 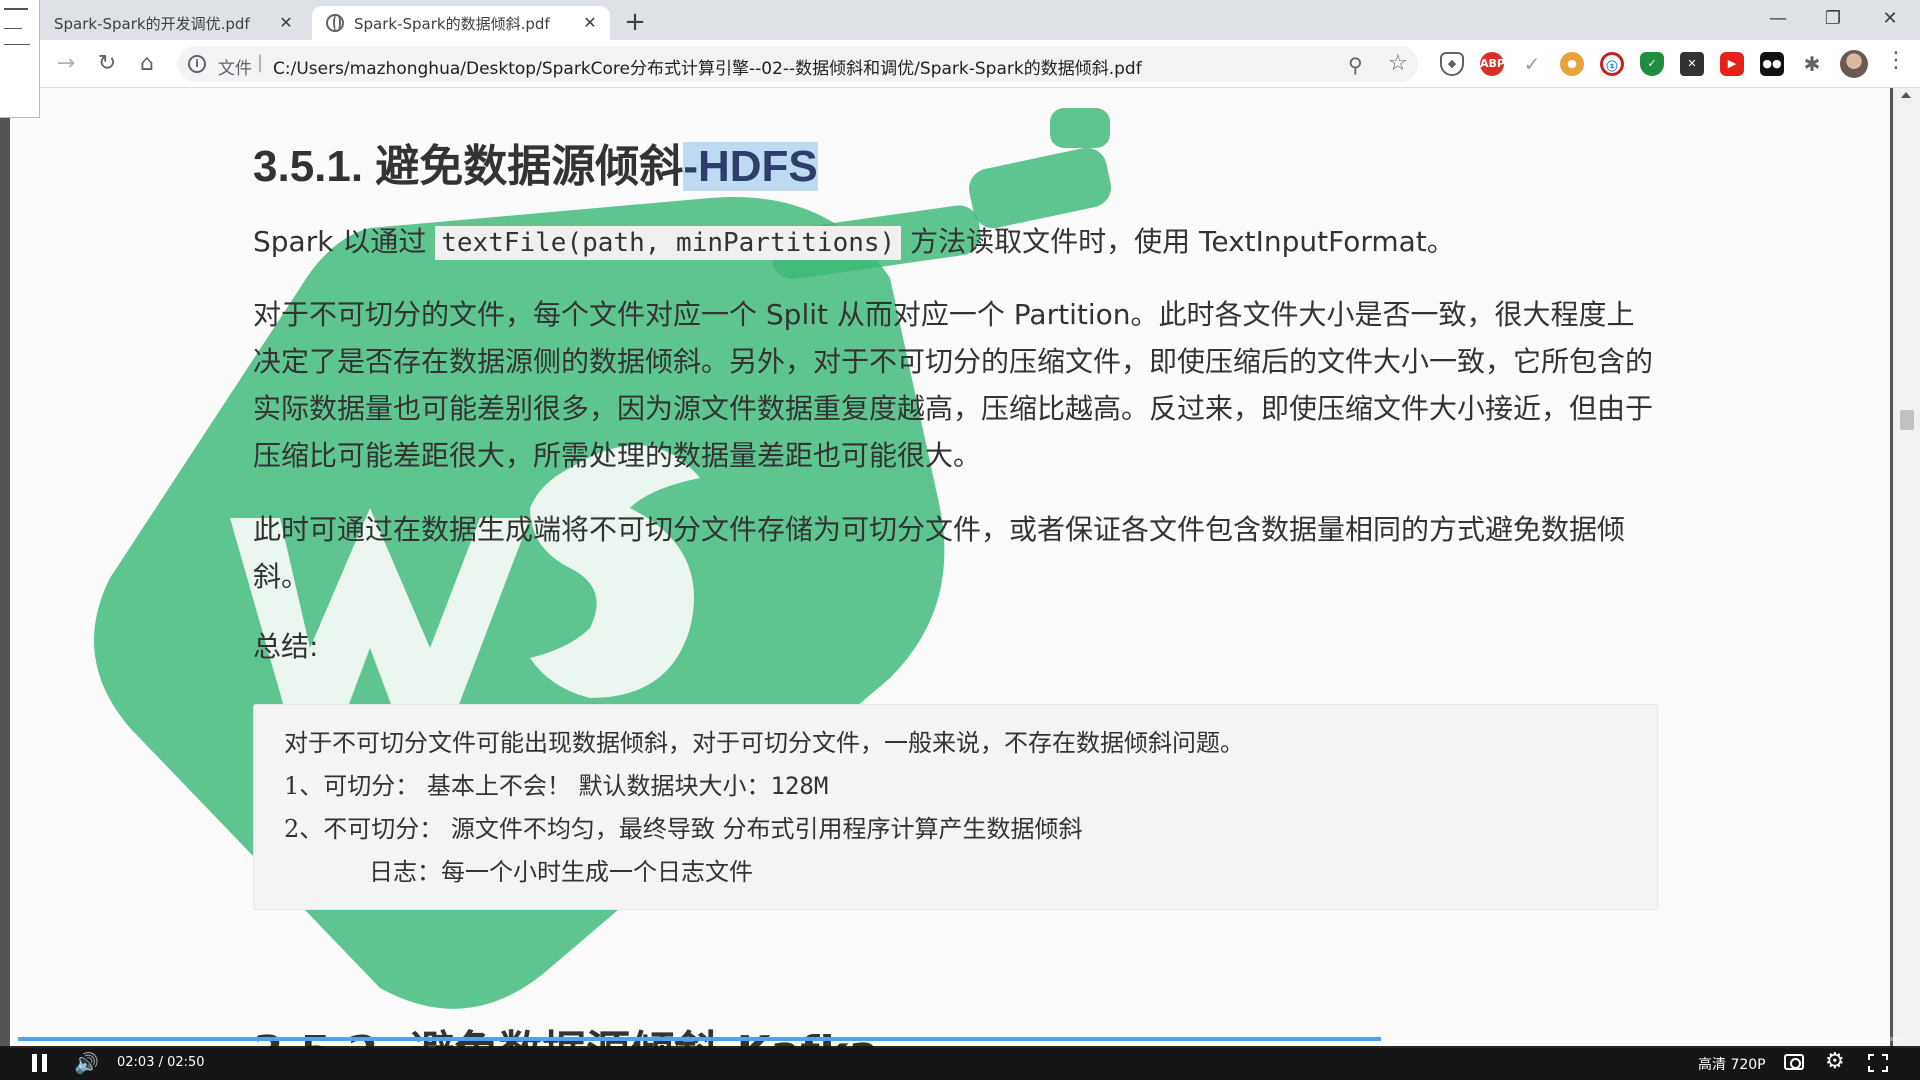 I want to click on text-span: 方法读取文件时，使用 TextInputFormat。, so click(x=1178, y=241).